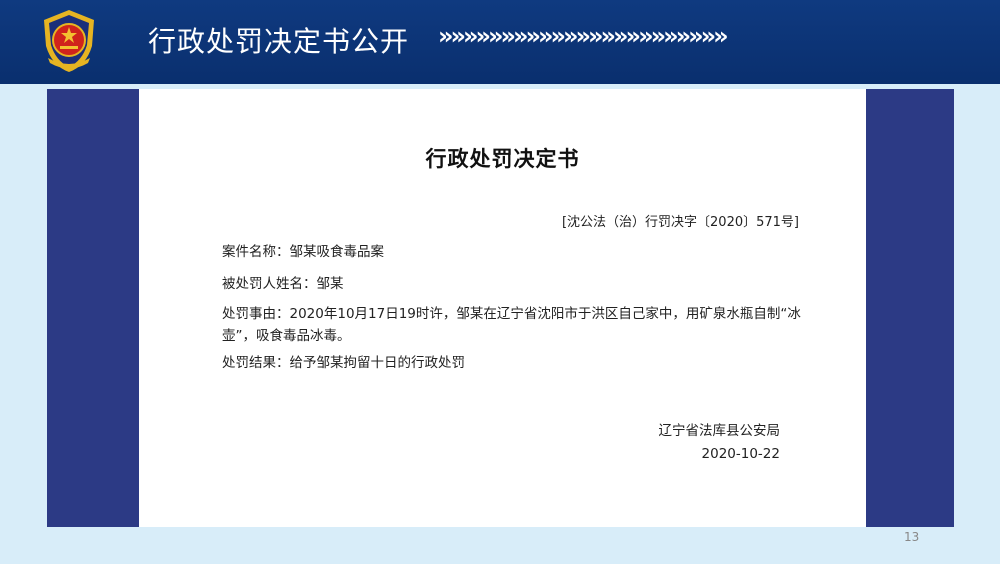 The width and height of the screenshot is (1000, 564). I want to click on page-number: 13, so click(912, 537).